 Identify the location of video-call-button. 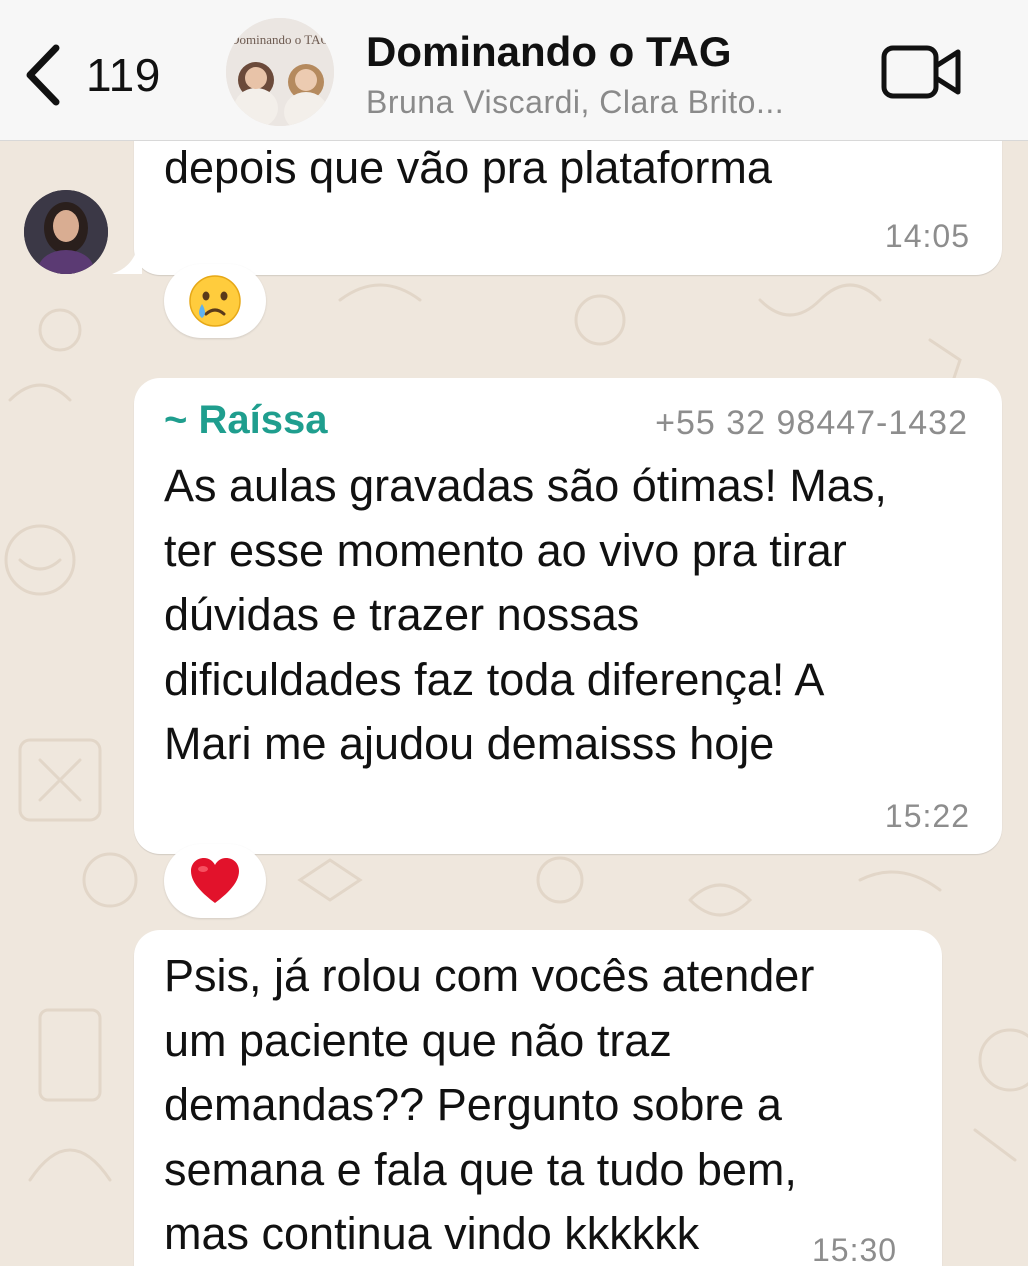
(922, 72).